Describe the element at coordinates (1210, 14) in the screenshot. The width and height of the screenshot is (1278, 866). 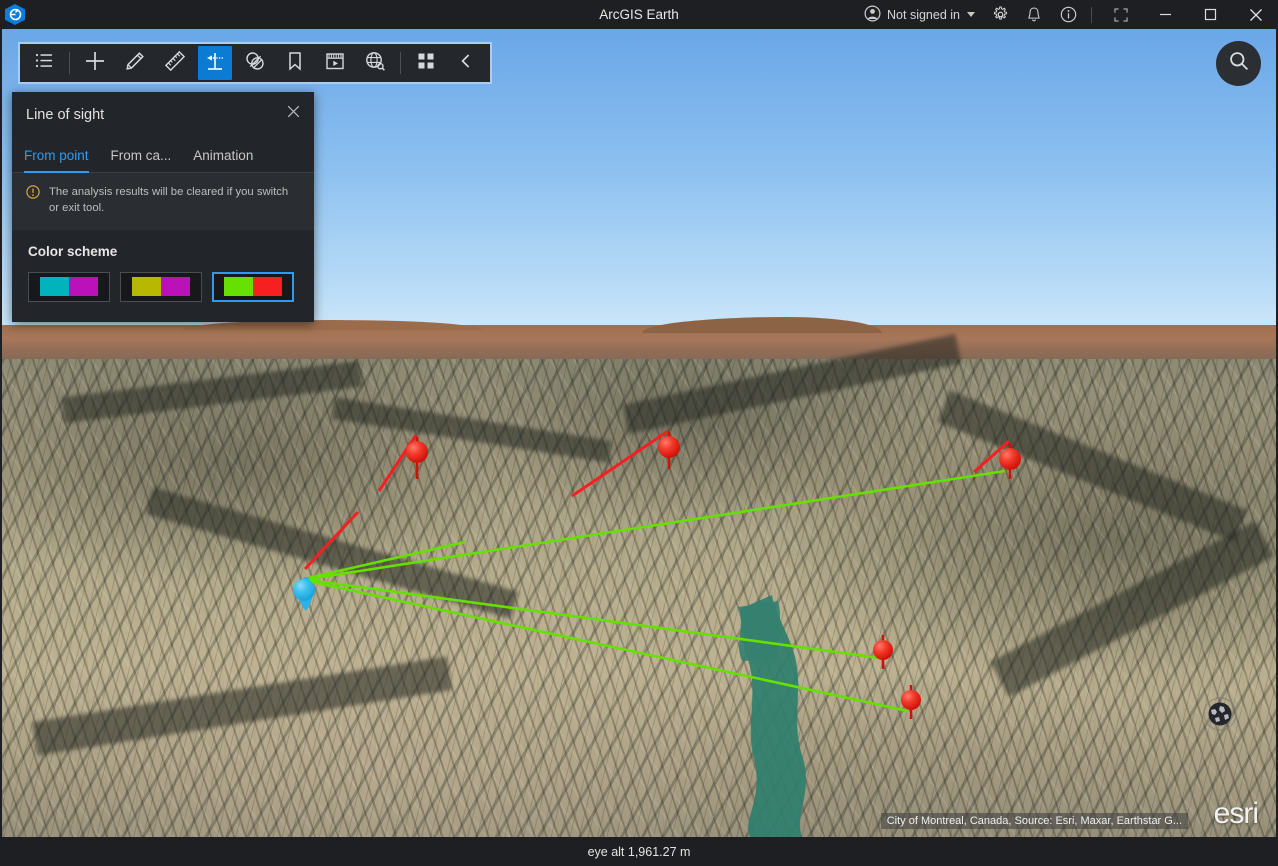
I see `maximize-button` at that location.